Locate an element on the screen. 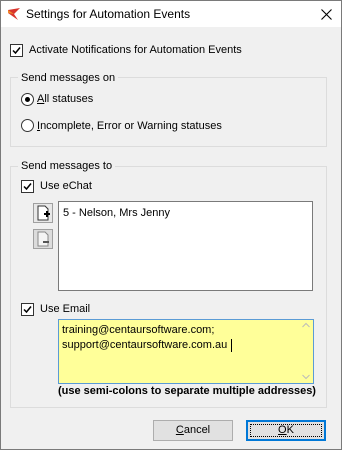 Image resolution: width=342 pixels, height=450 pixels. email-line-1: training@centaursoftware.com; is located at coordinates (138, 330).